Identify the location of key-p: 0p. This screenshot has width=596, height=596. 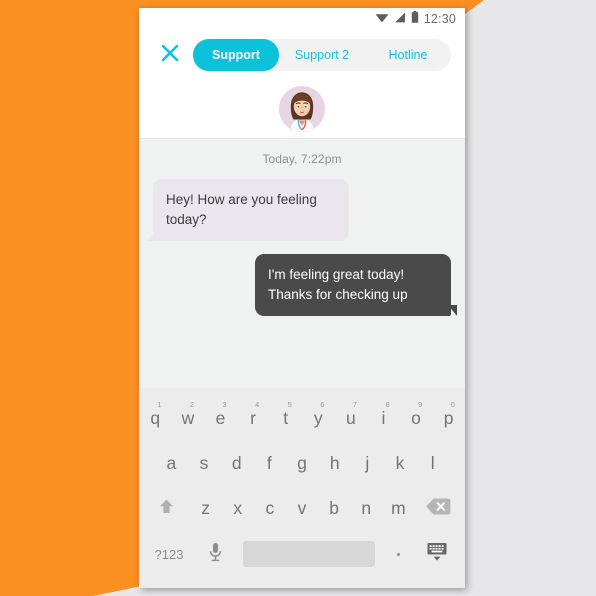
(448, 418).